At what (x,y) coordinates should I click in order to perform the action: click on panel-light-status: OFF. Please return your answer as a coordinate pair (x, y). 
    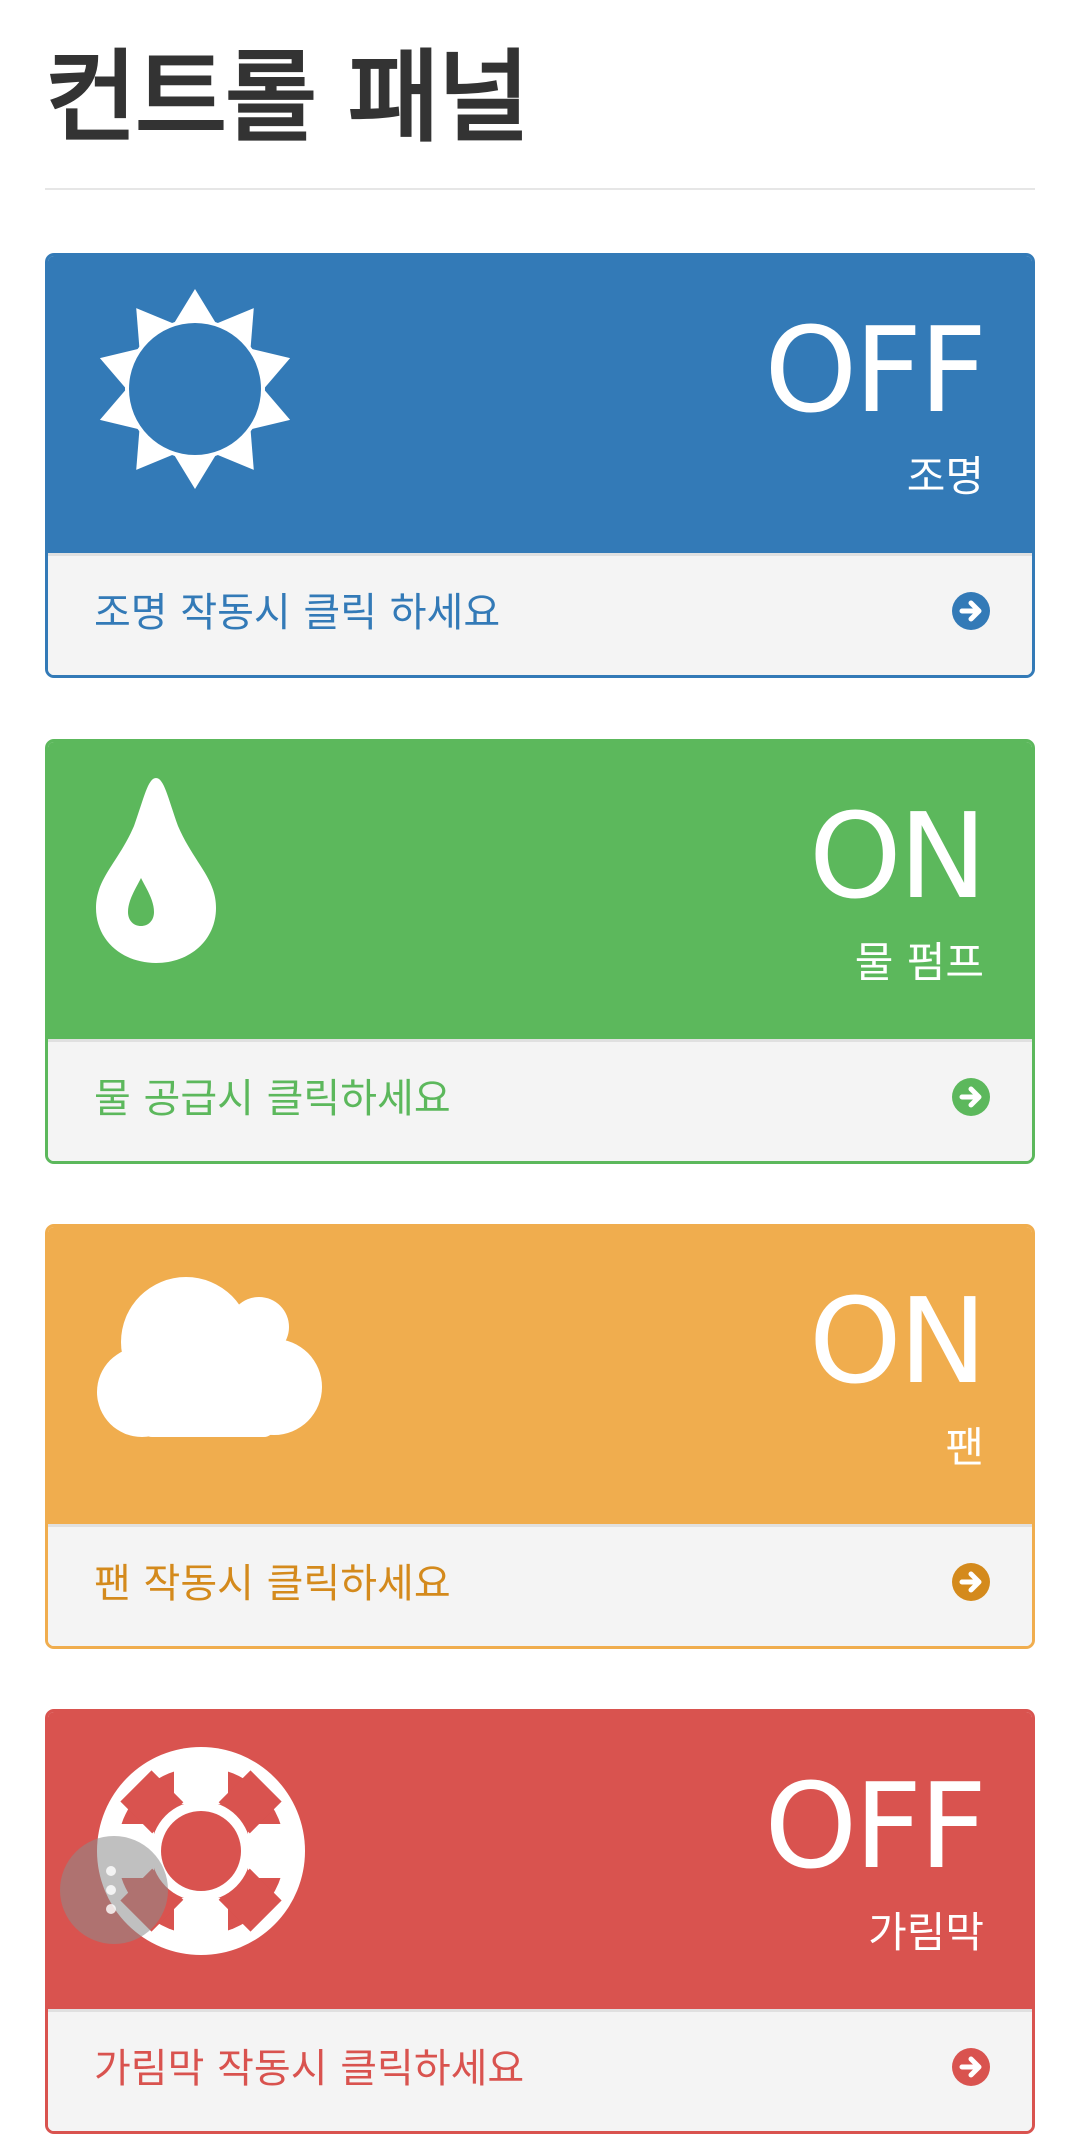
    Looking at the image, I should click on (875, 370).